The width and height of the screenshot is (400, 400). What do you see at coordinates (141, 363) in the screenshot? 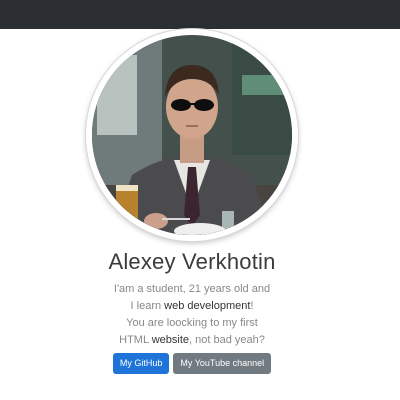
I see `github-button: My GitHub` at bounding box center [141, 363].